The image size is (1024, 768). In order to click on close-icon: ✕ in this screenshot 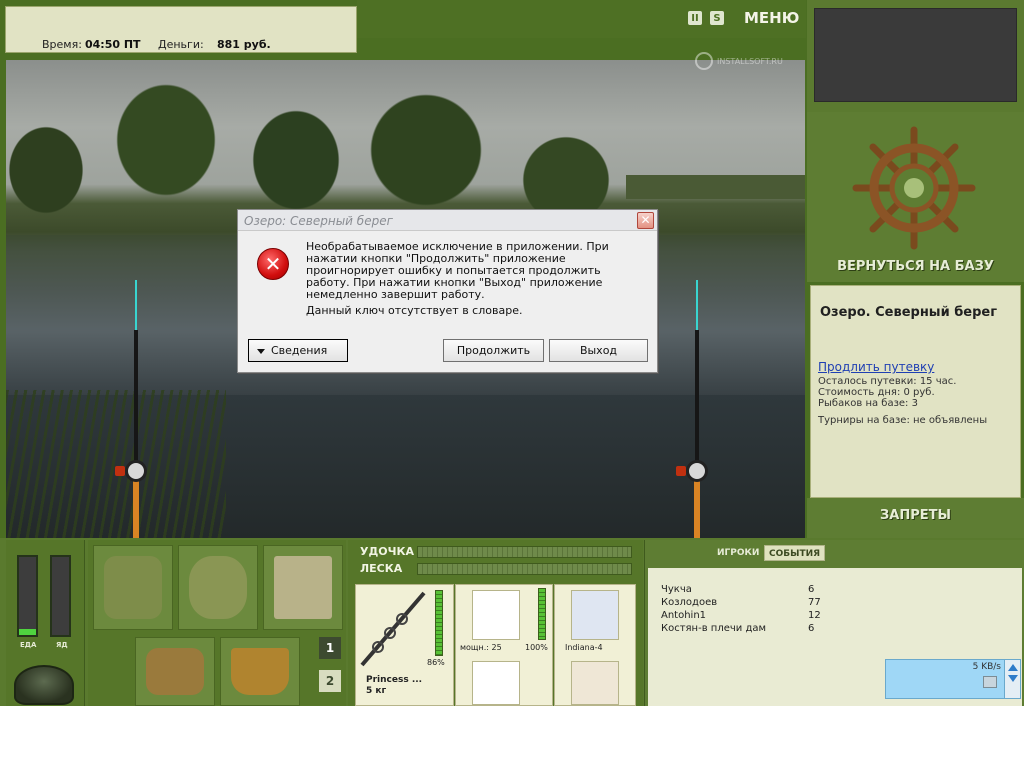, I will do `click(645, 220)`.